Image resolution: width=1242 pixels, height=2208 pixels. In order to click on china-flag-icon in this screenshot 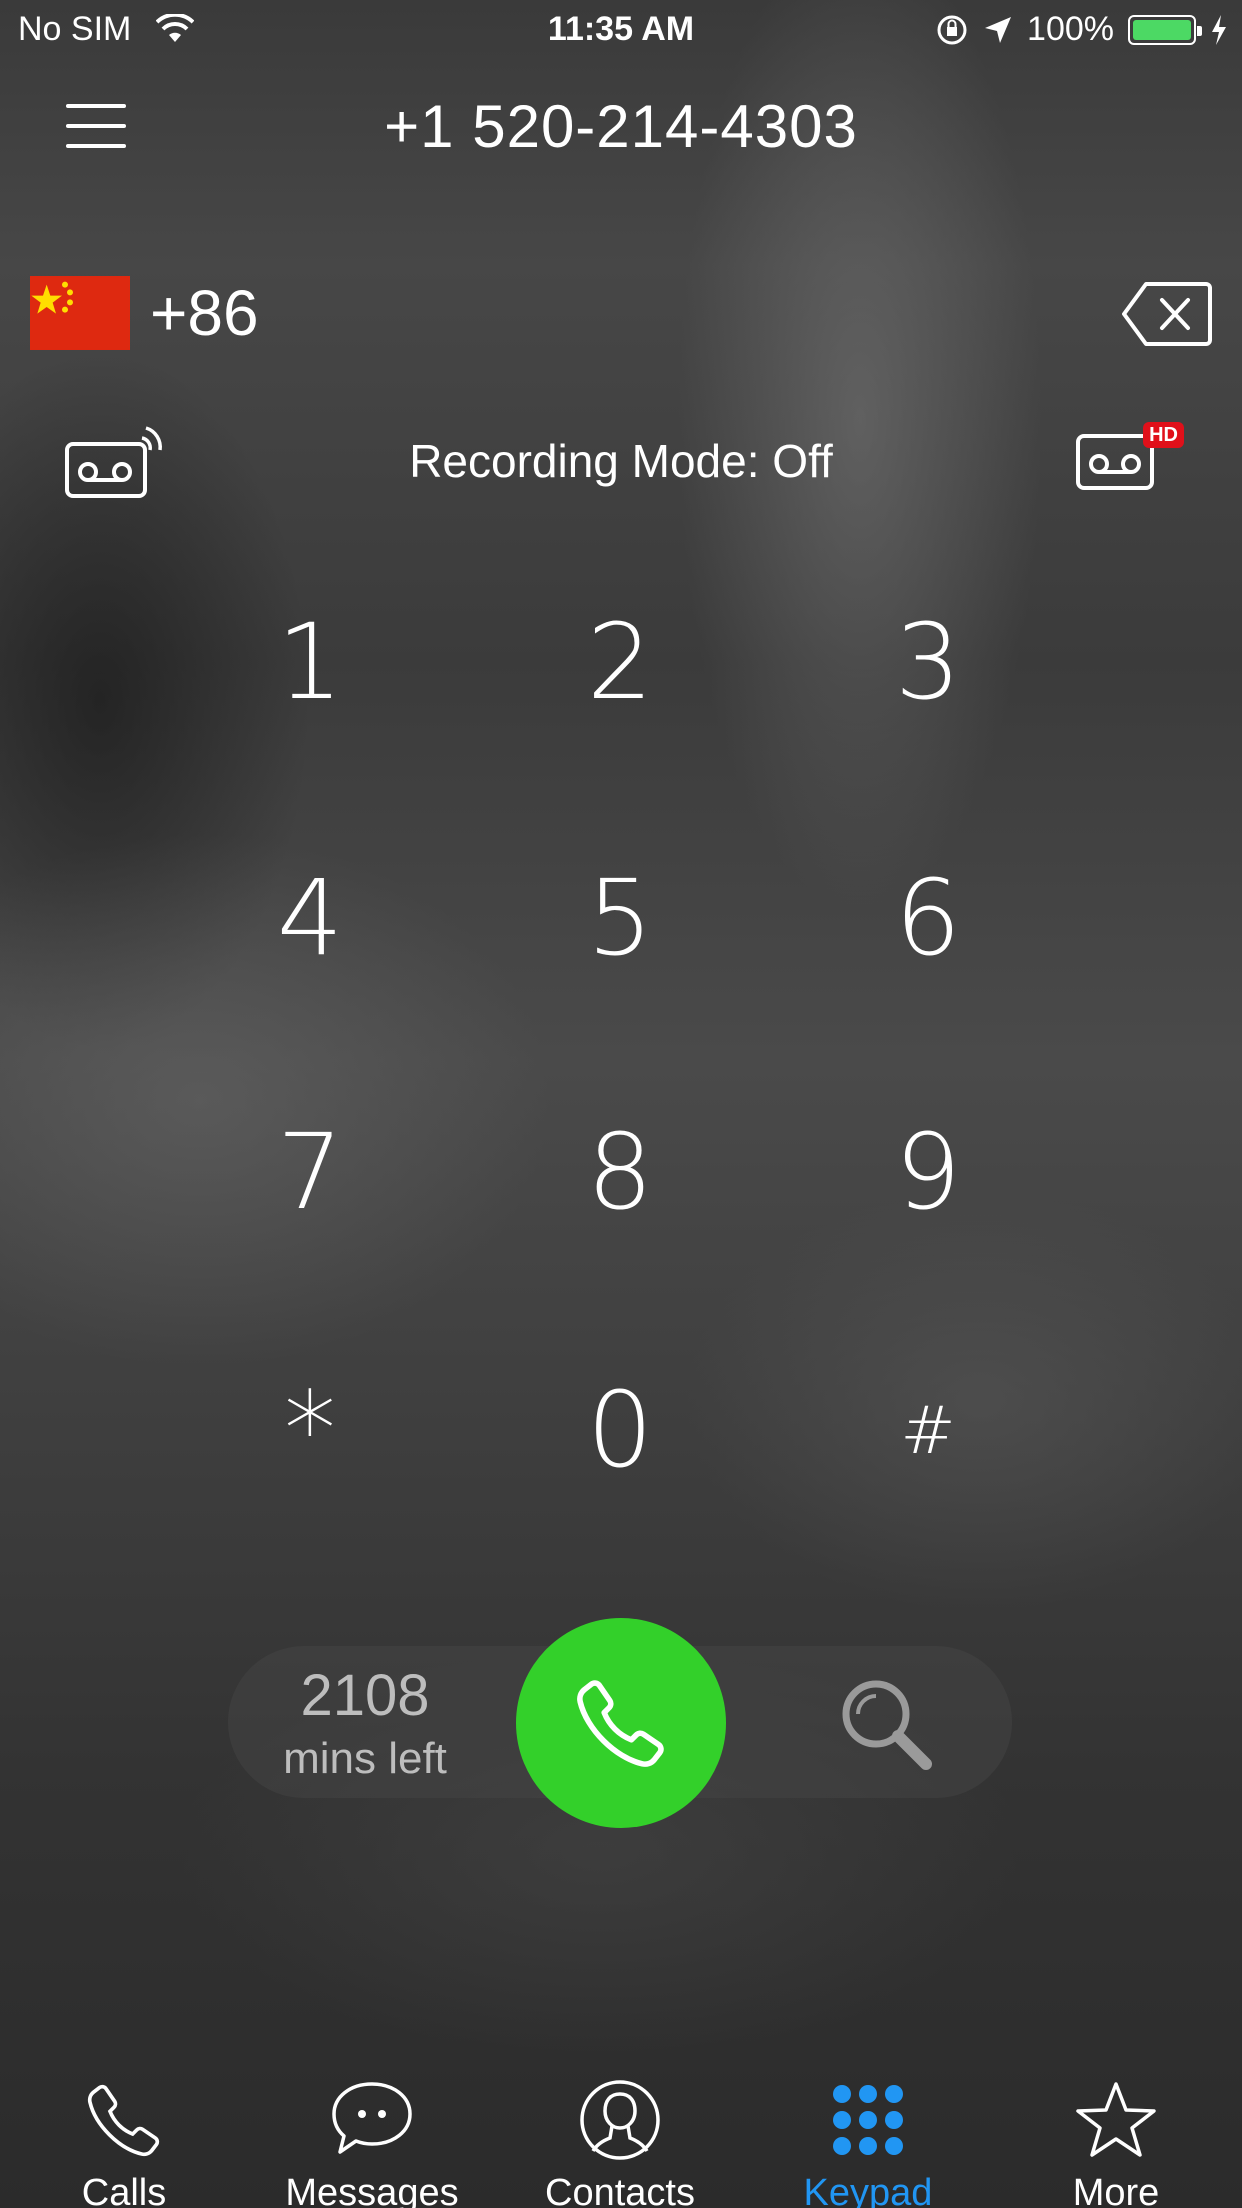, I will do `click(80, 313)`.